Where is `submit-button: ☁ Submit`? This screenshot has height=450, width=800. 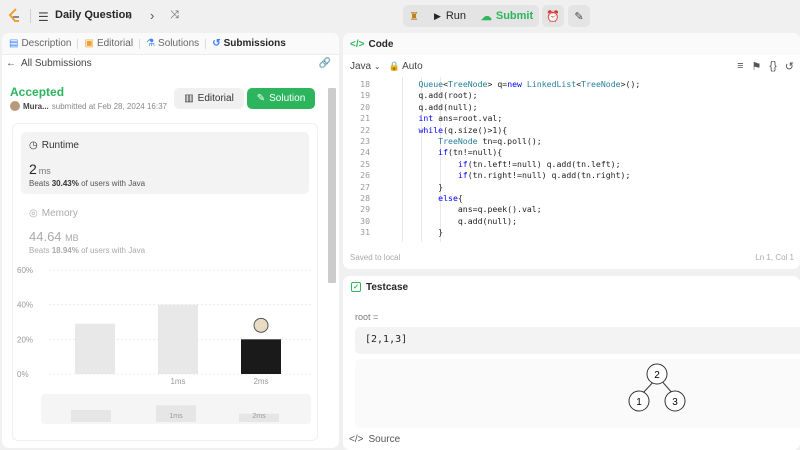 submit-button: ☁ Submit is located at coordinates (507, 16).